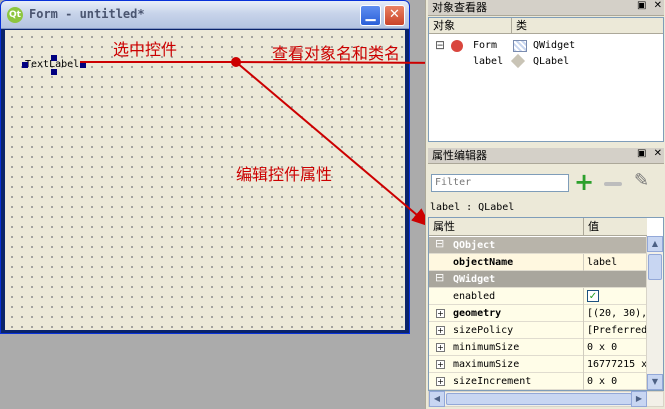  Describe the element at coordinates (615, 262) in the screenshot. I see `property-value: label` at that location.